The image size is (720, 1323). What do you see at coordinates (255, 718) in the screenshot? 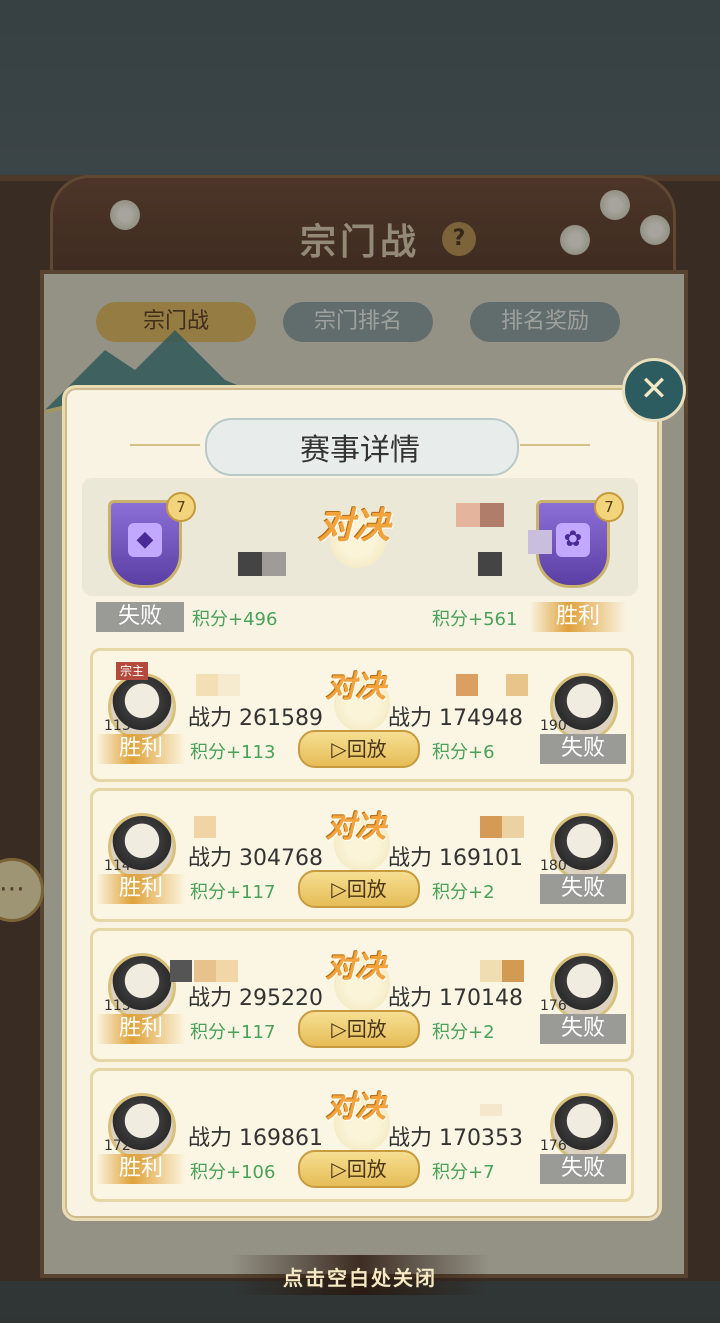
I see `player-power-left: 战力 261589` at bounding box center [255, 718].